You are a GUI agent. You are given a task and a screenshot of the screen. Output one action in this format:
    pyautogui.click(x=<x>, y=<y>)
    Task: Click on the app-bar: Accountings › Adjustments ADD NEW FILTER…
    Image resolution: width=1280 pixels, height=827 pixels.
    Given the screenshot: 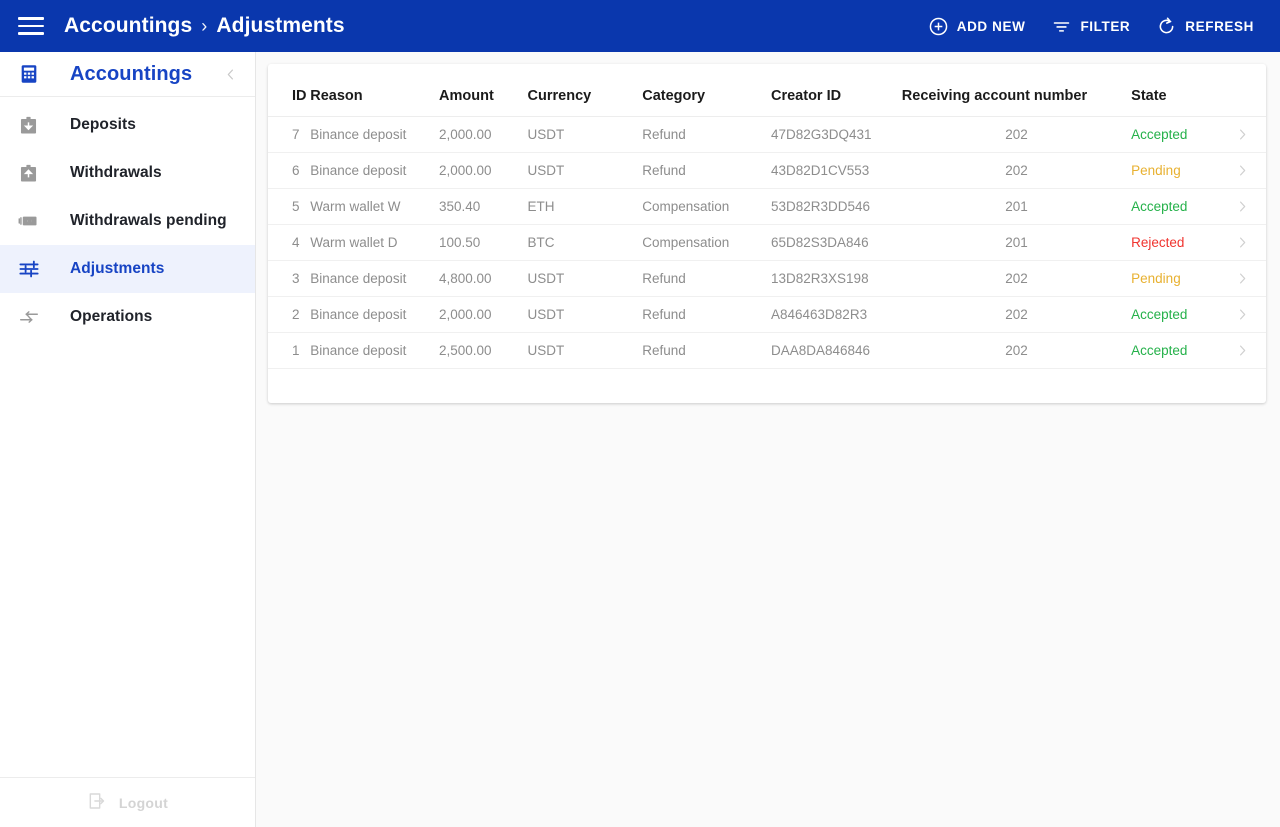 What is the action you would take?
    pyautogui.click(x=640, y=26)
    